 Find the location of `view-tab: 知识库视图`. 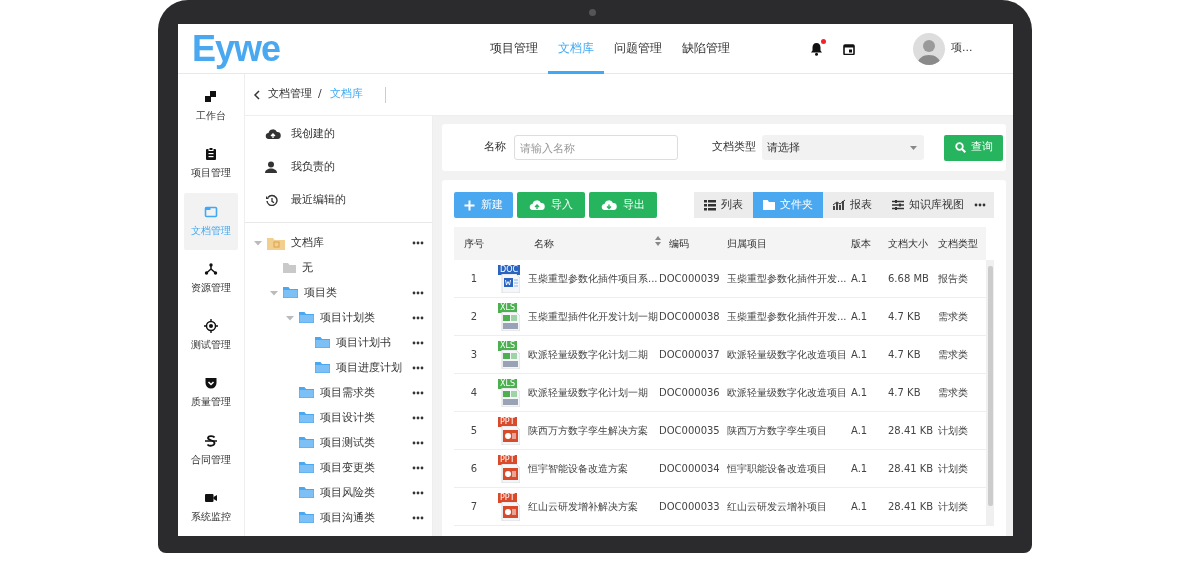

view-tab: 知识库视图 is located at coordinates (928, 205).